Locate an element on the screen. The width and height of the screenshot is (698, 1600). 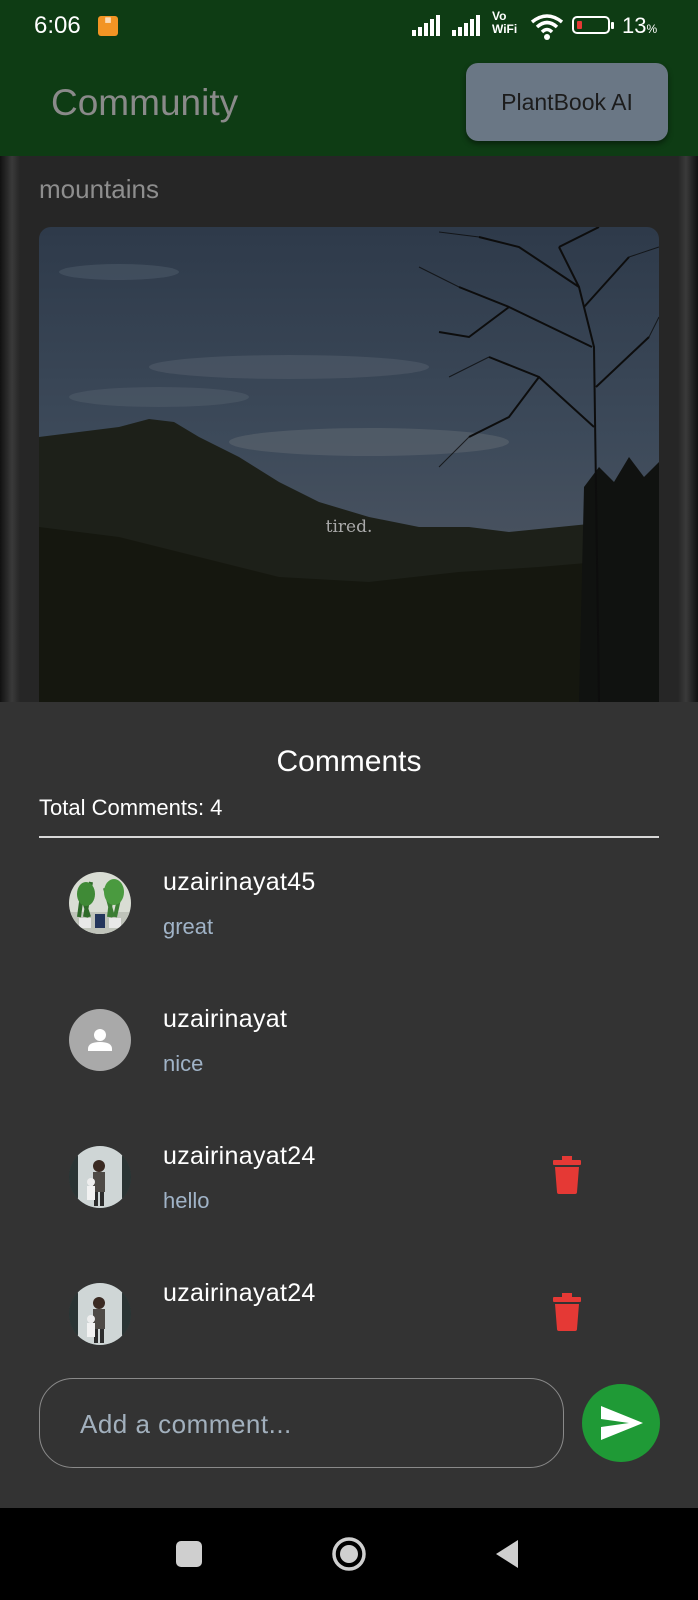
home-button is located at coordinates (349, 1554).